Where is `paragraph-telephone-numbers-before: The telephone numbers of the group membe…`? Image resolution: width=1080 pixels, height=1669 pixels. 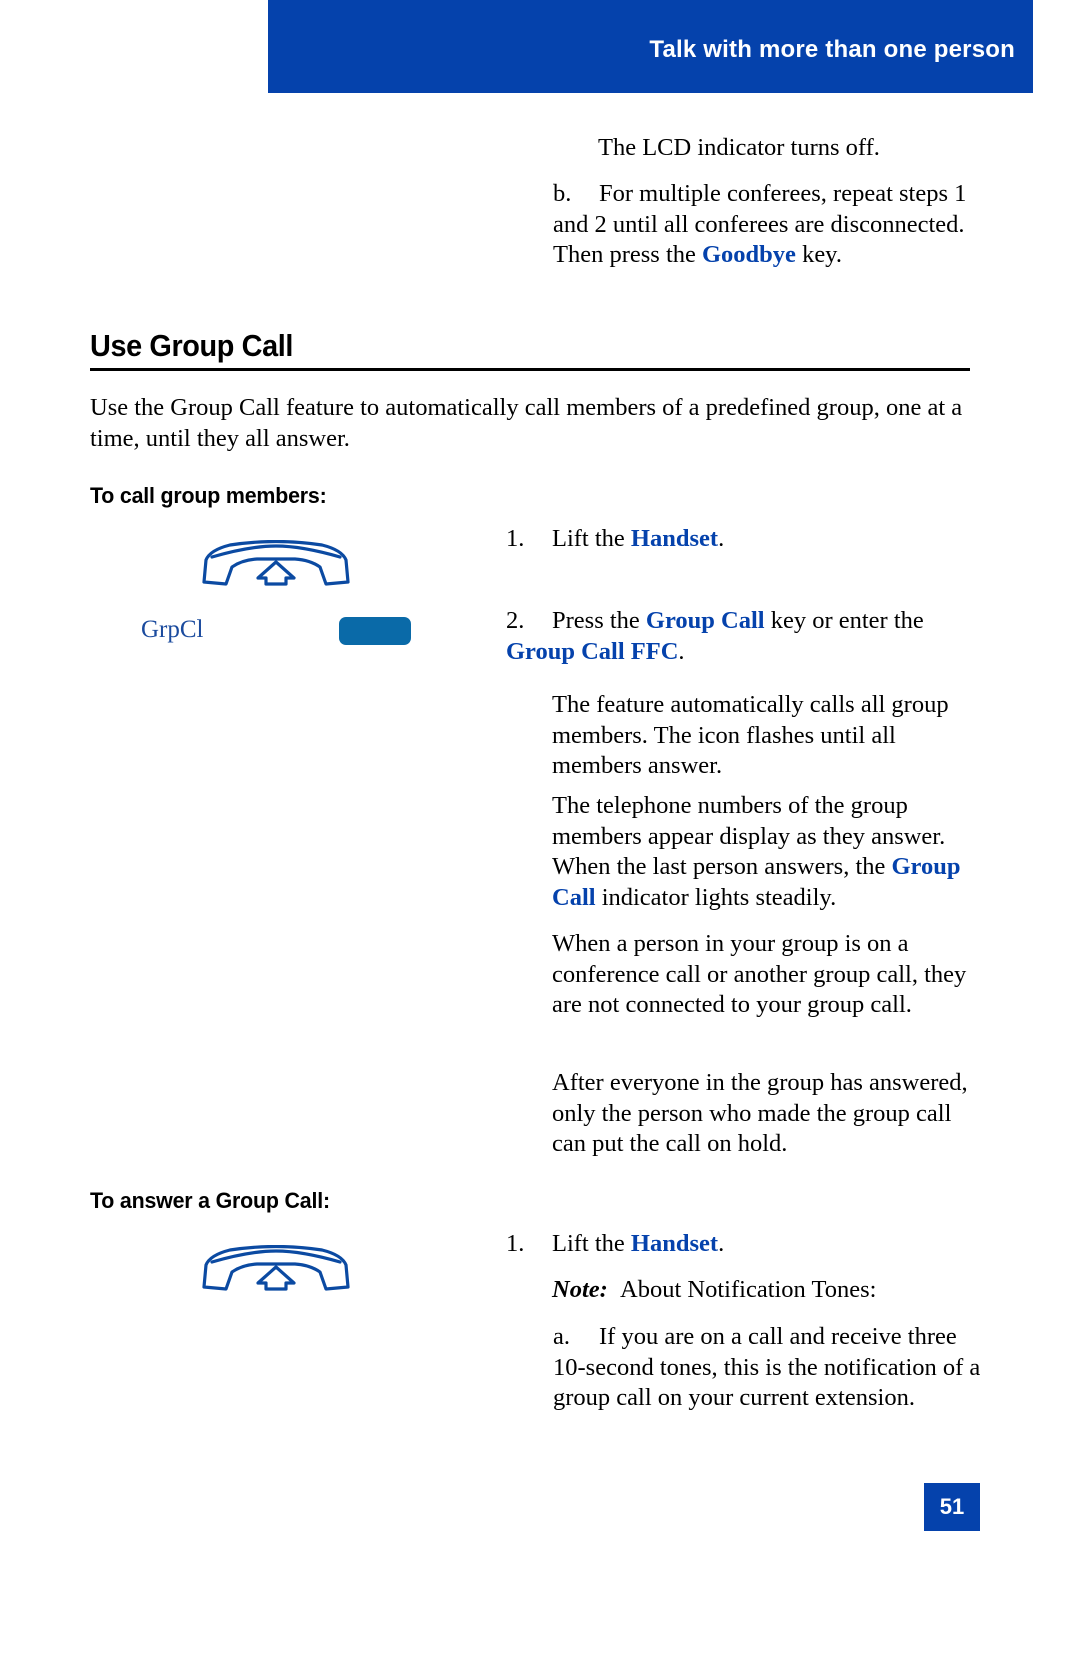 paragraph-telephone-numbers-before: The telephone numbers of the group membe… is located at coordinates (749, 836).